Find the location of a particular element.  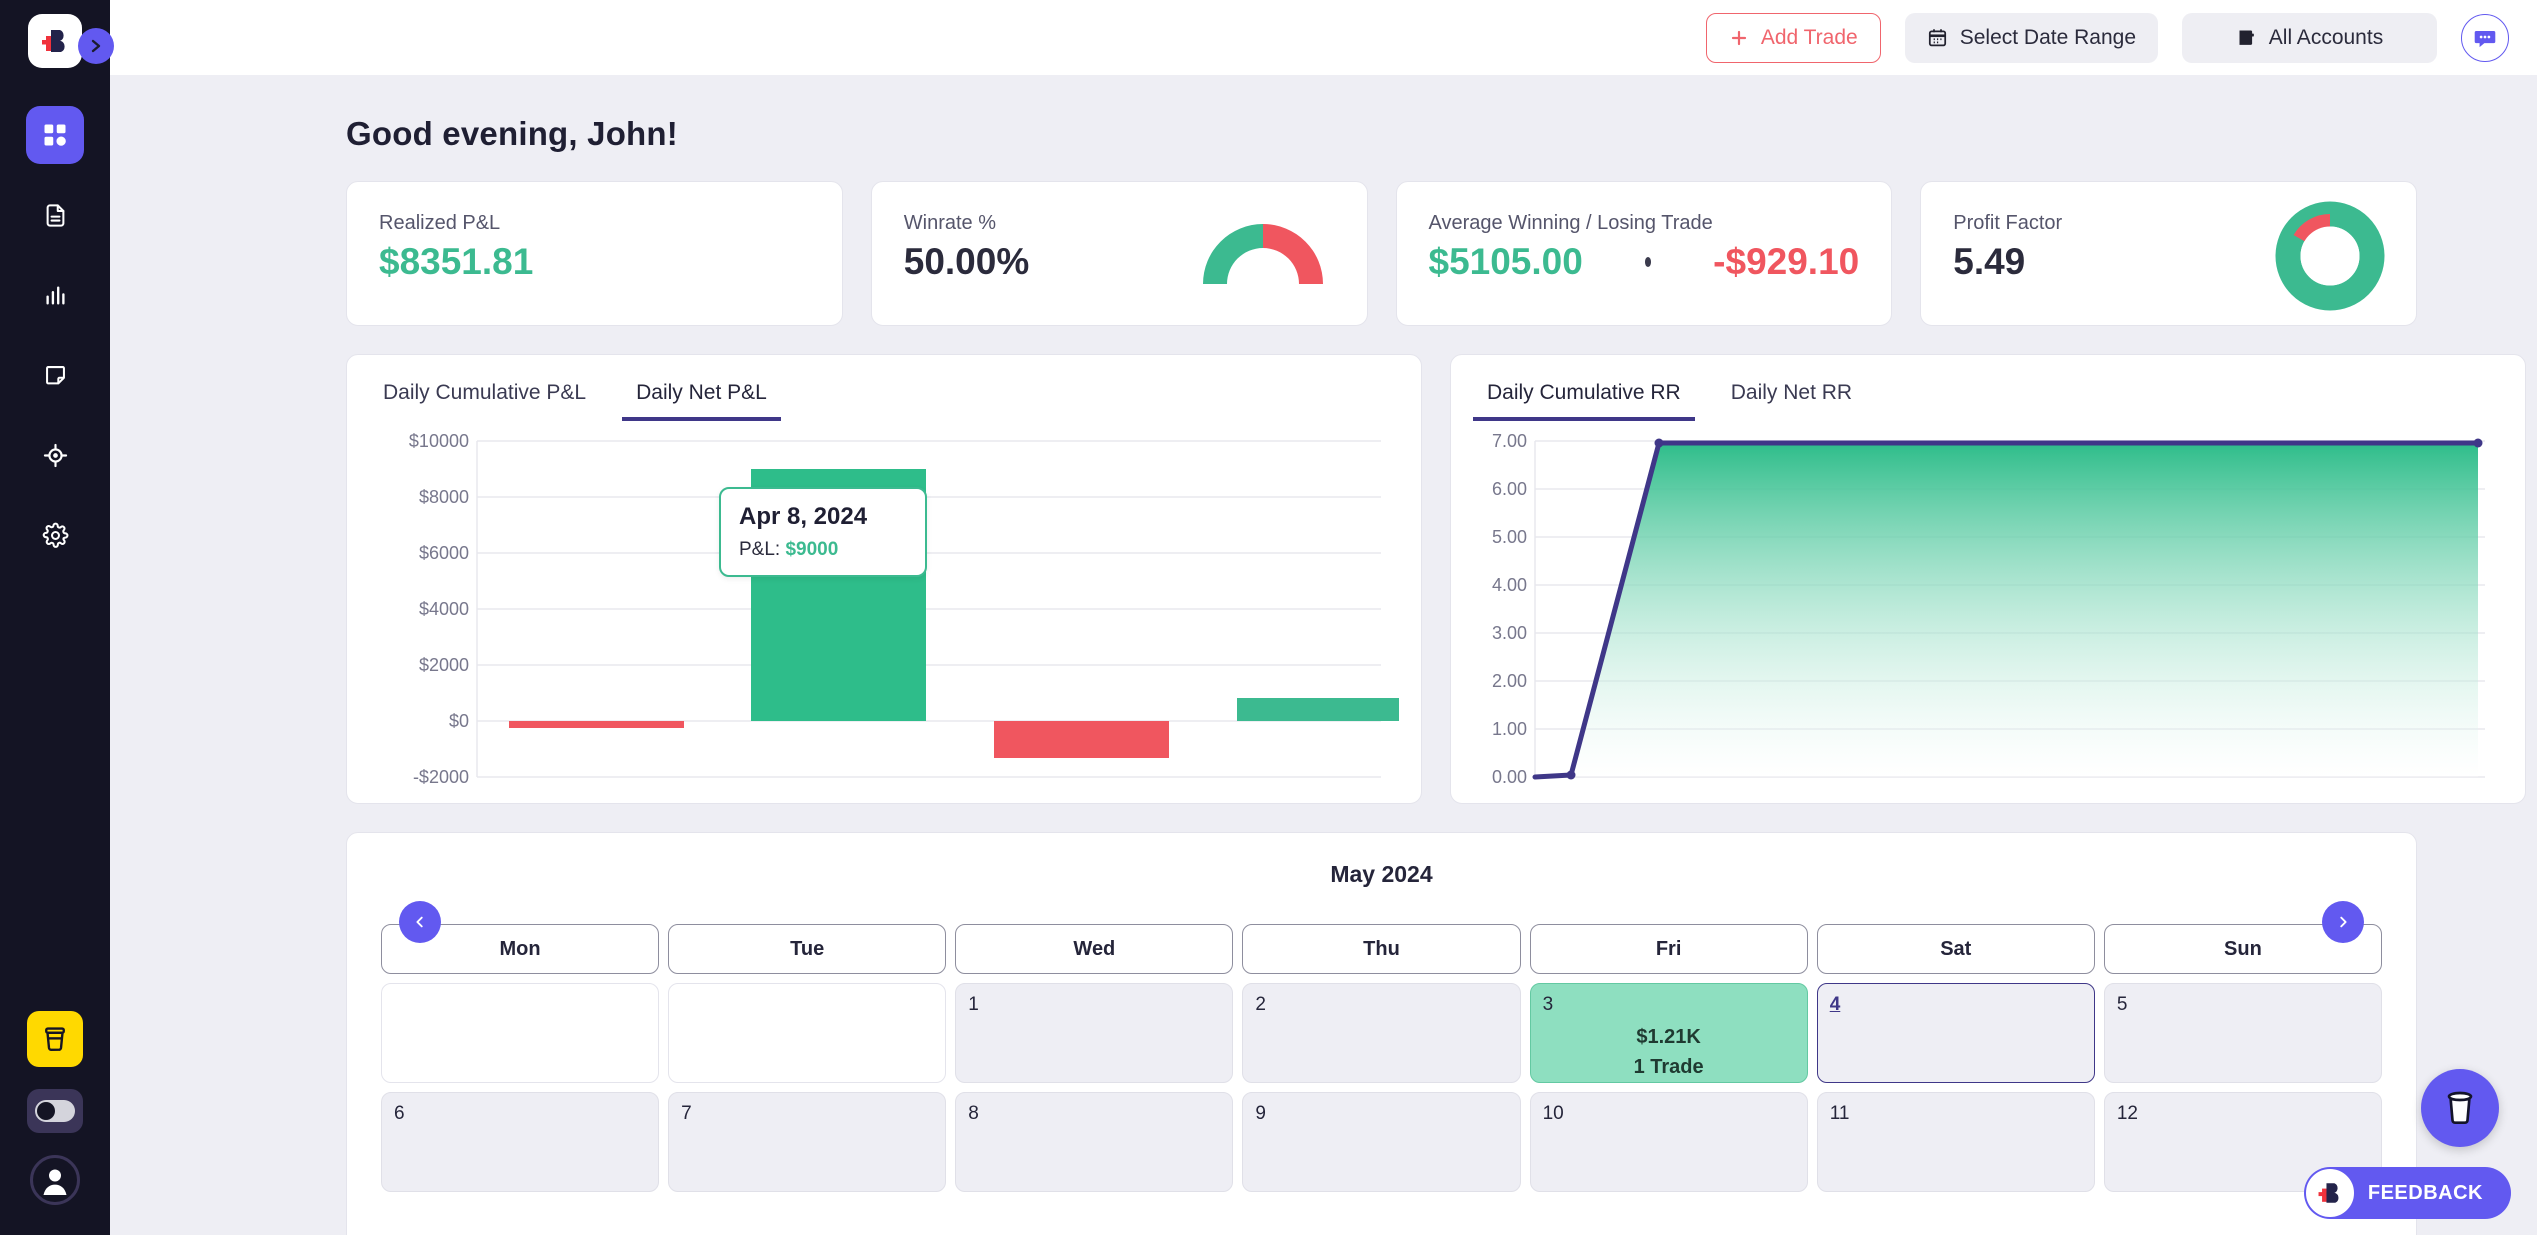

svg-text: $4000 is located at coordinates (444, 609).